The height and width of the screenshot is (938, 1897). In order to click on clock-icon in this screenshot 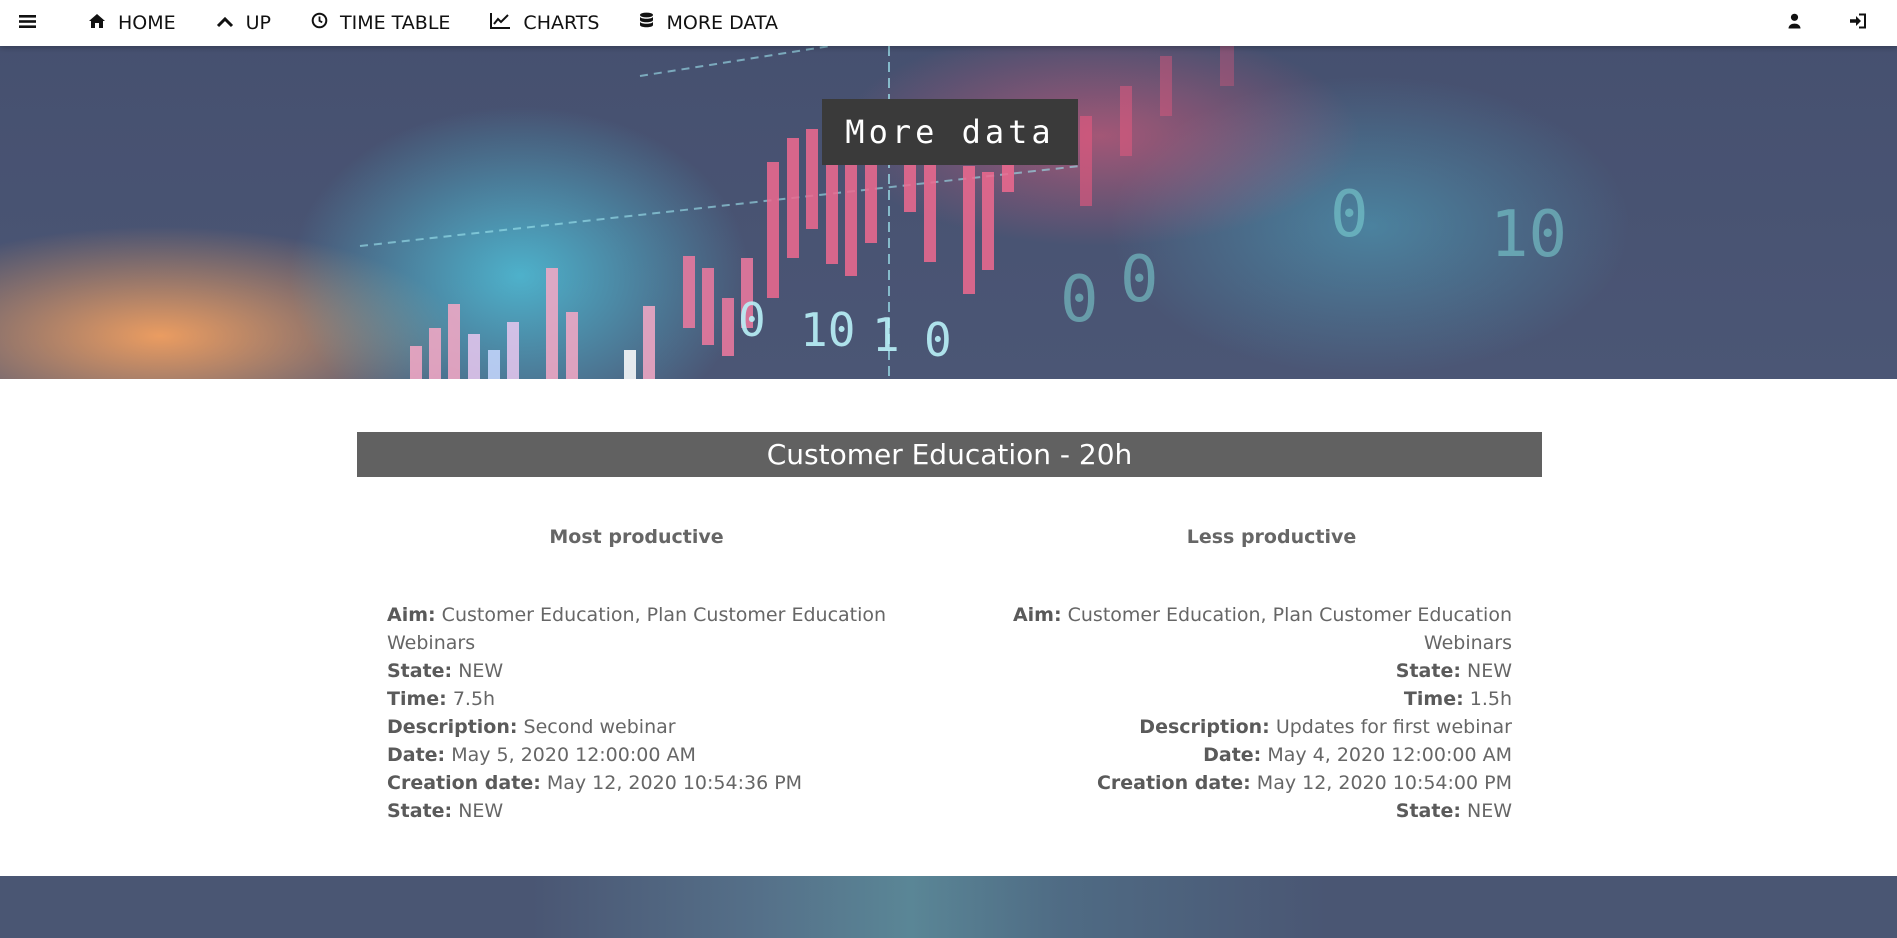, I will do `click(325, 23)`.